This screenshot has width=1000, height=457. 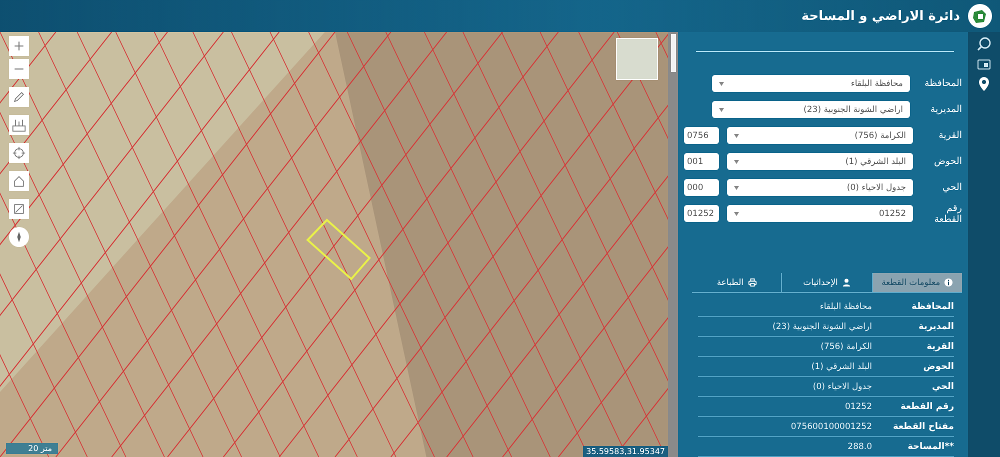 I want to click on coordinates-readout: 35.59583,31.95347, so click(x=625, y=451).